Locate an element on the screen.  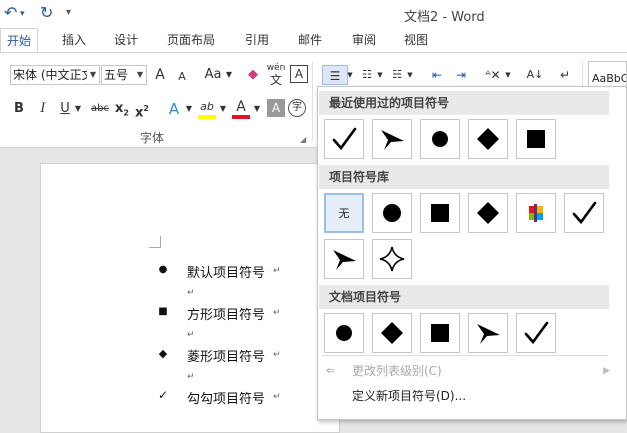
square-icon is located at coordinates (440, 213).